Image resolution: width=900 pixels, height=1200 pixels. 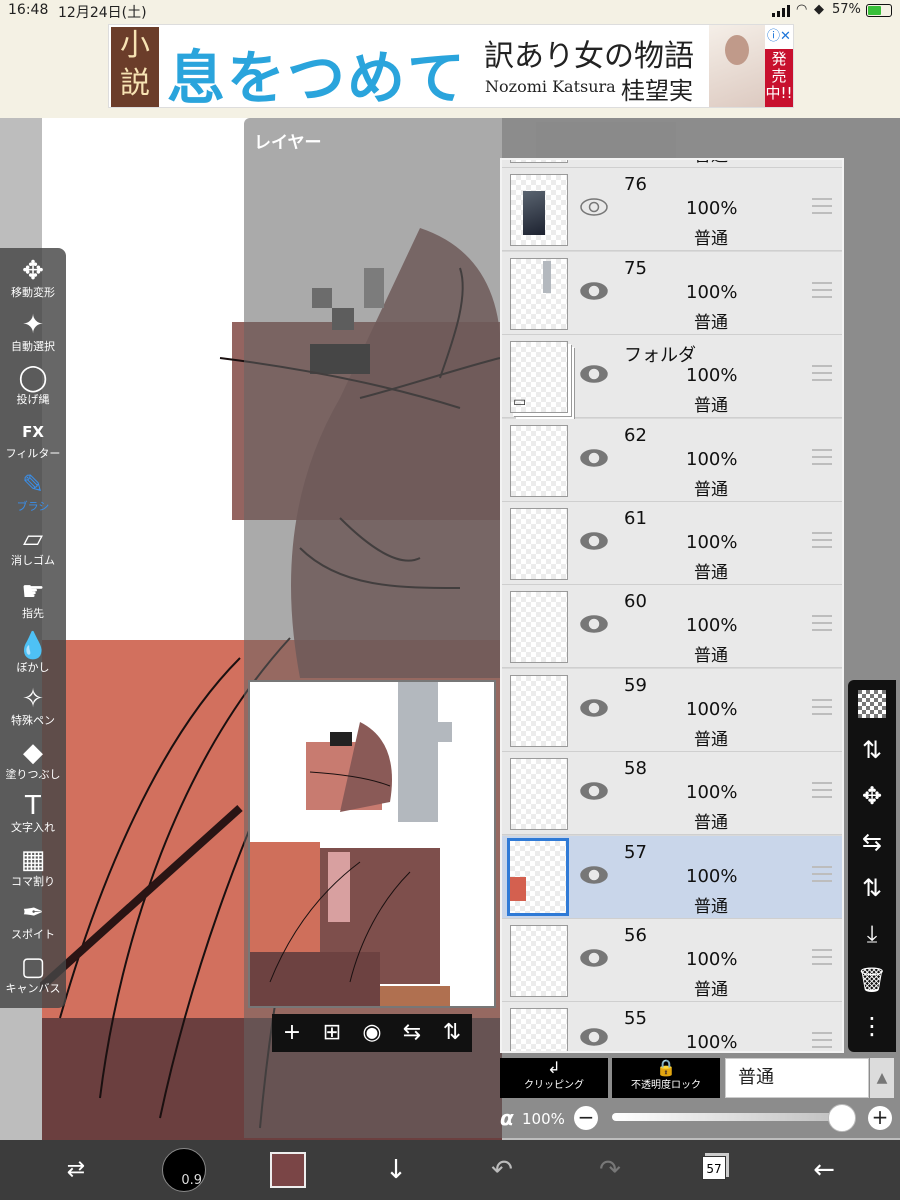 What do you see at coordinates (33, 443) in the screenshot?
I see `tool-fx: FX フィルター` at bounding box center [33, 443].